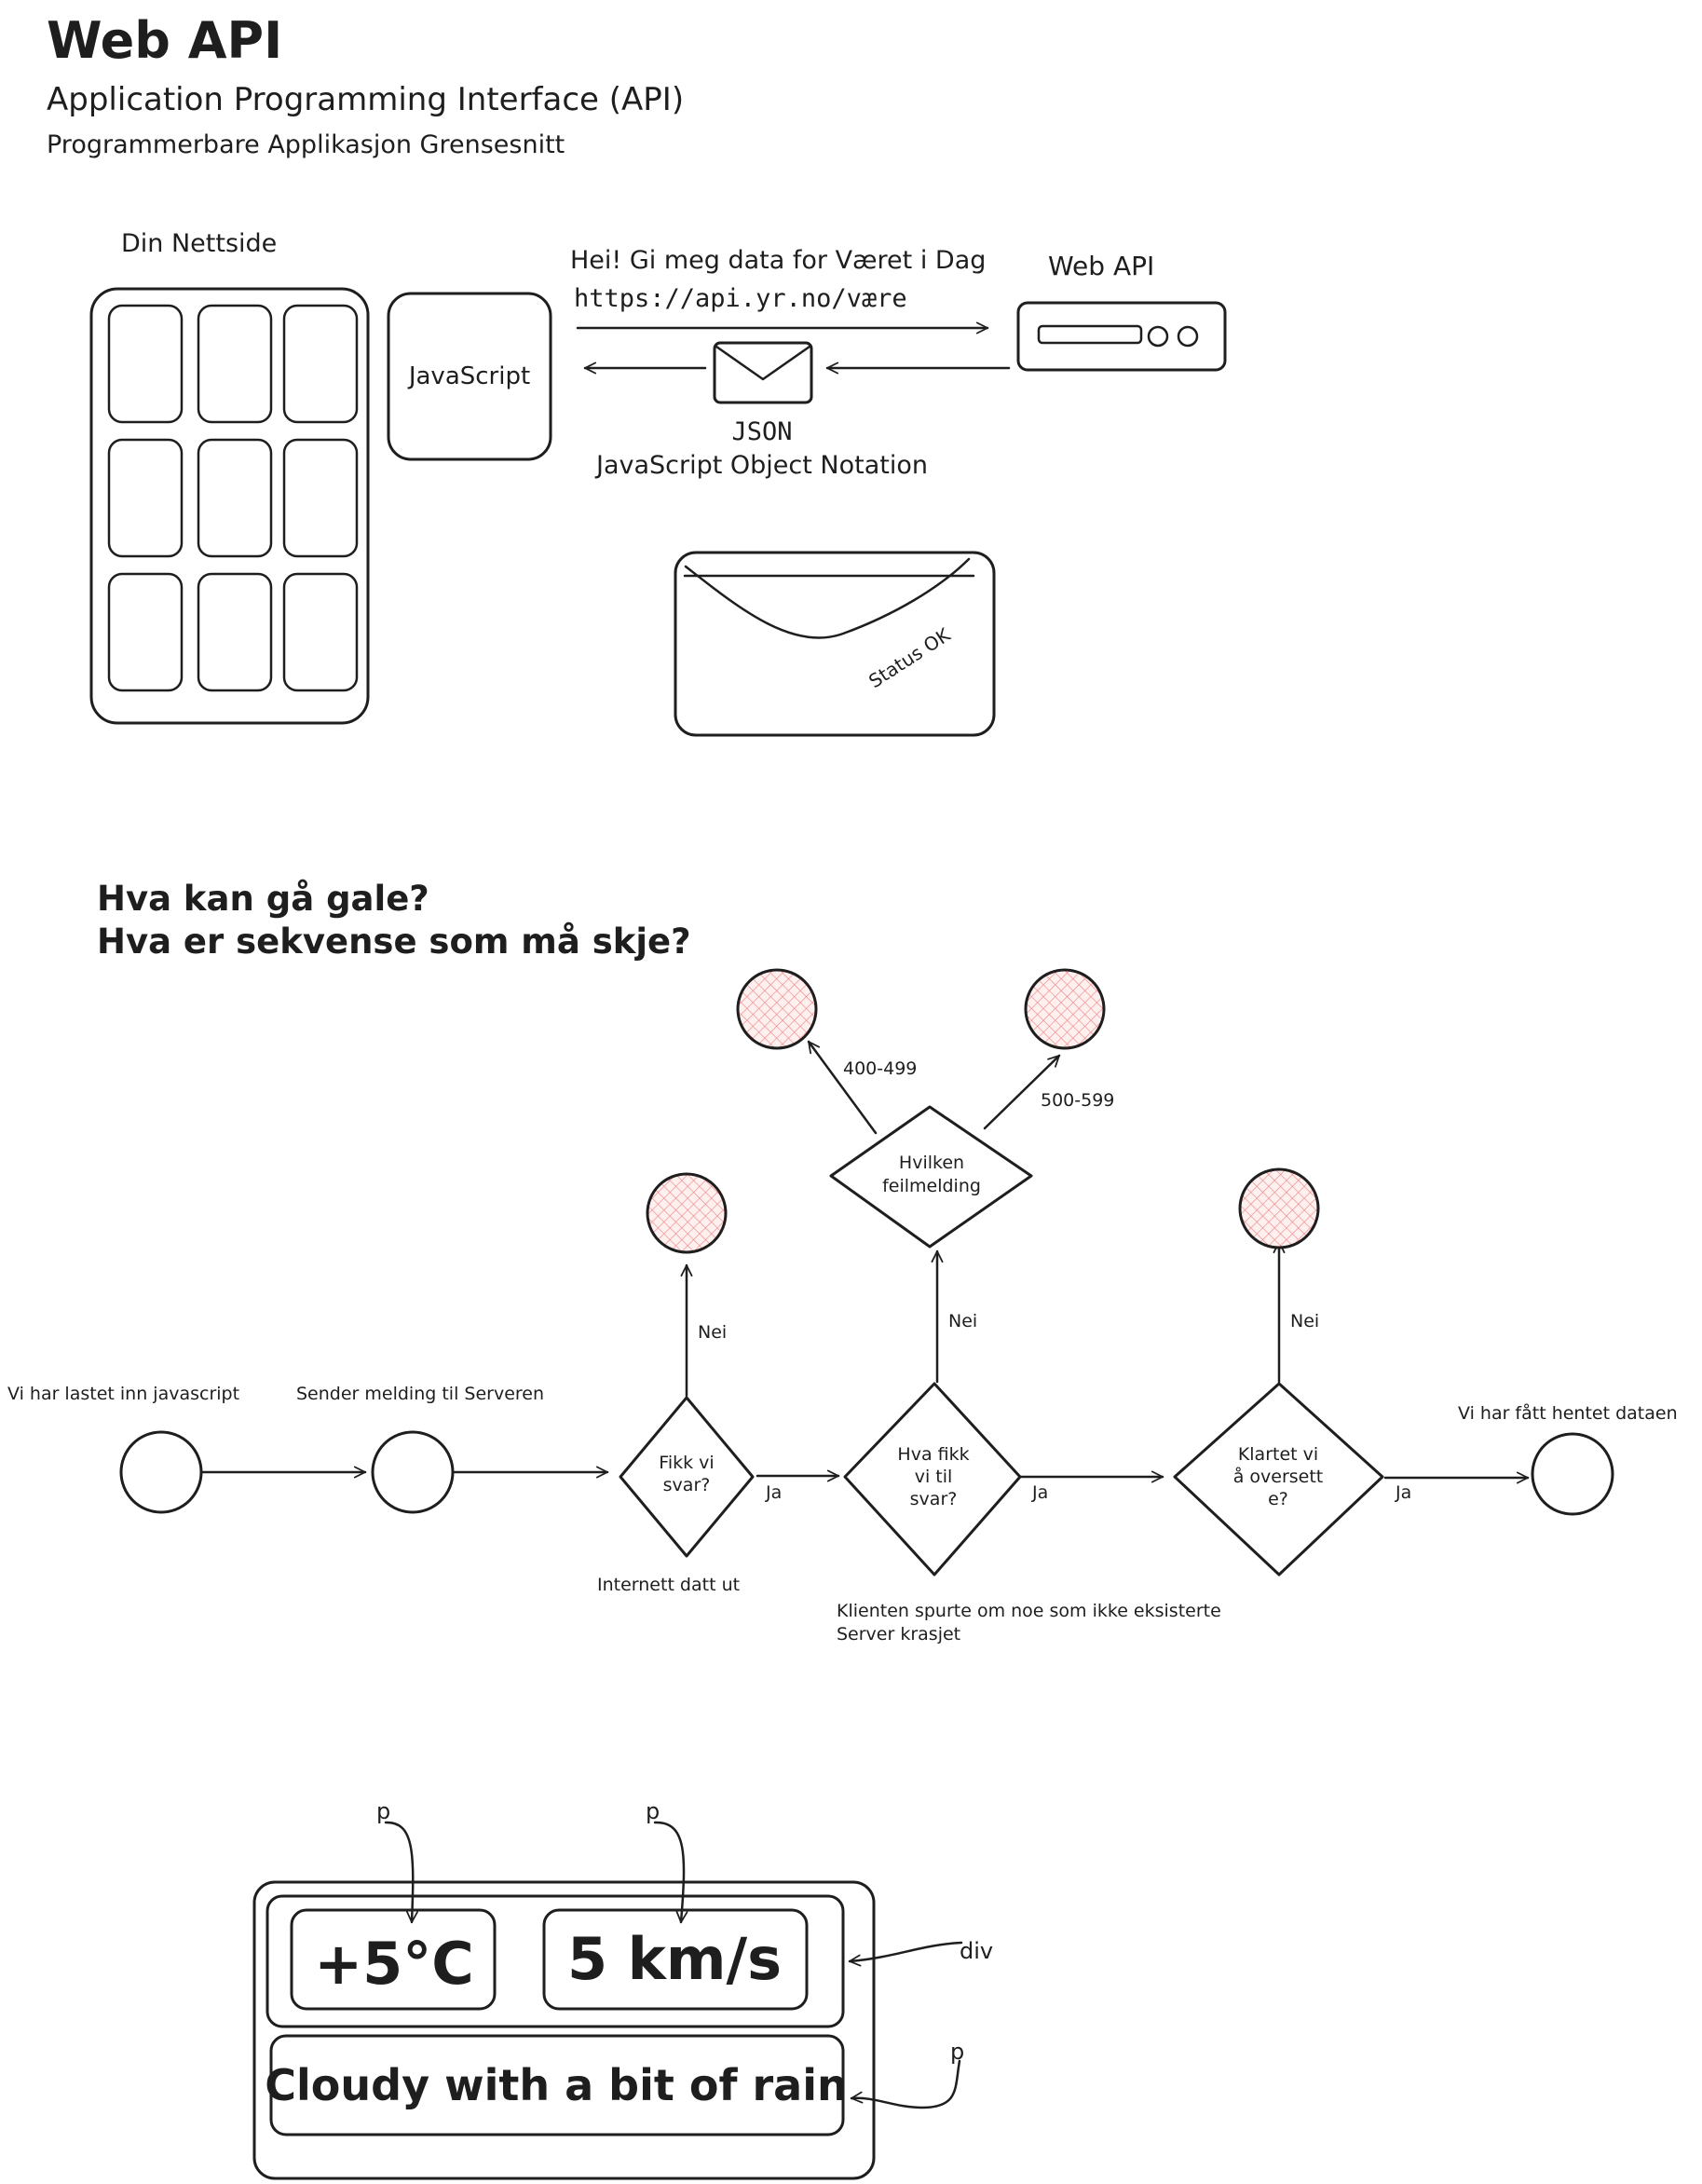 This screenshot has width=1702, height=2184. I want to click on small-envelope-icon, so click(763, 372).